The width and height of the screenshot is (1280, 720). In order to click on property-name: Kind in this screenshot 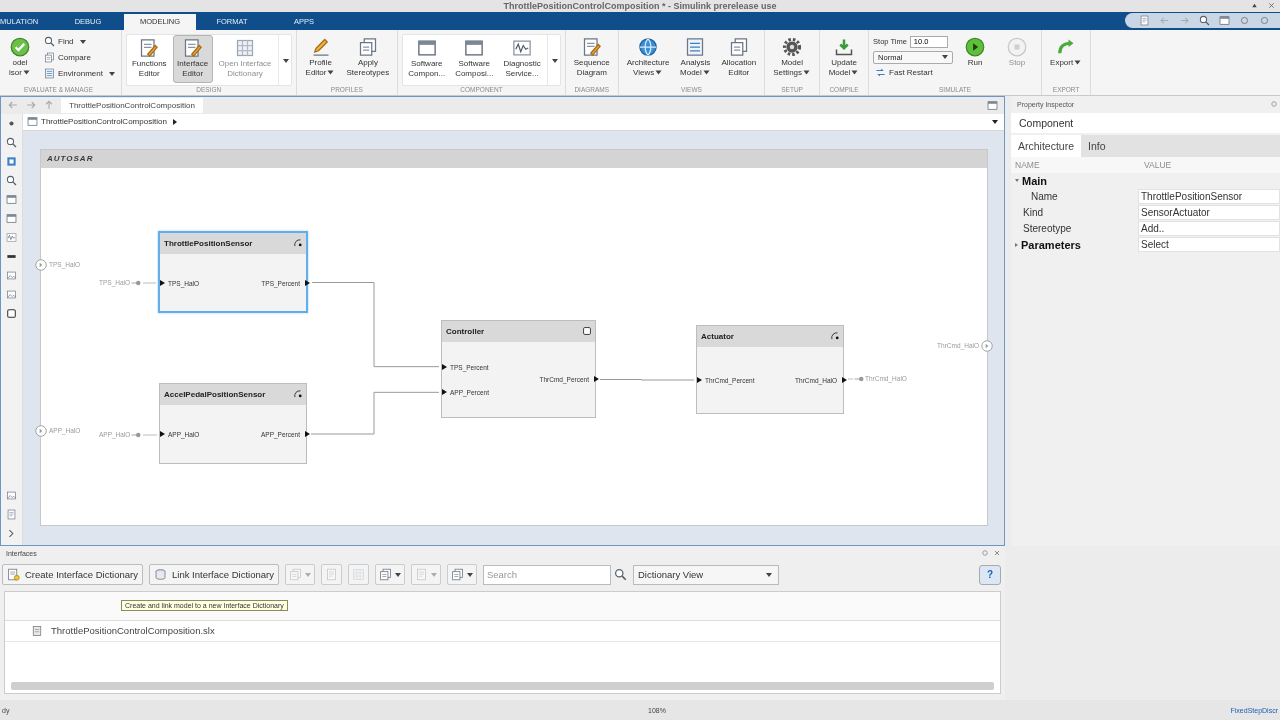, I will do `click(1033, 213)`.